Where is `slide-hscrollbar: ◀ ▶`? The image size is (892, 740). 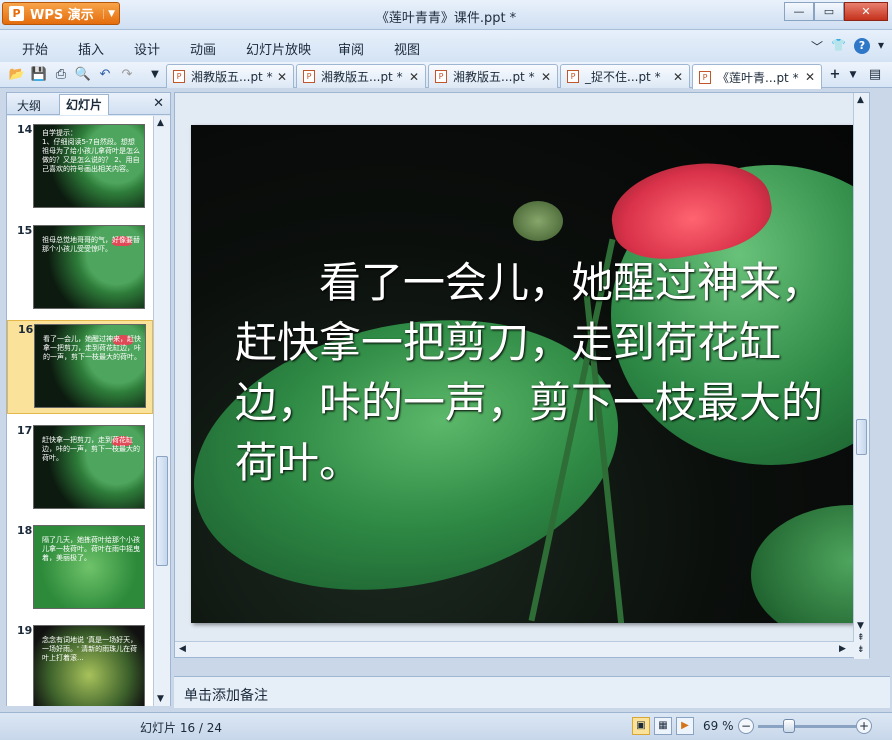 slide-hscrollbar: ◀ ▶ is located at coordinates (514, 649).